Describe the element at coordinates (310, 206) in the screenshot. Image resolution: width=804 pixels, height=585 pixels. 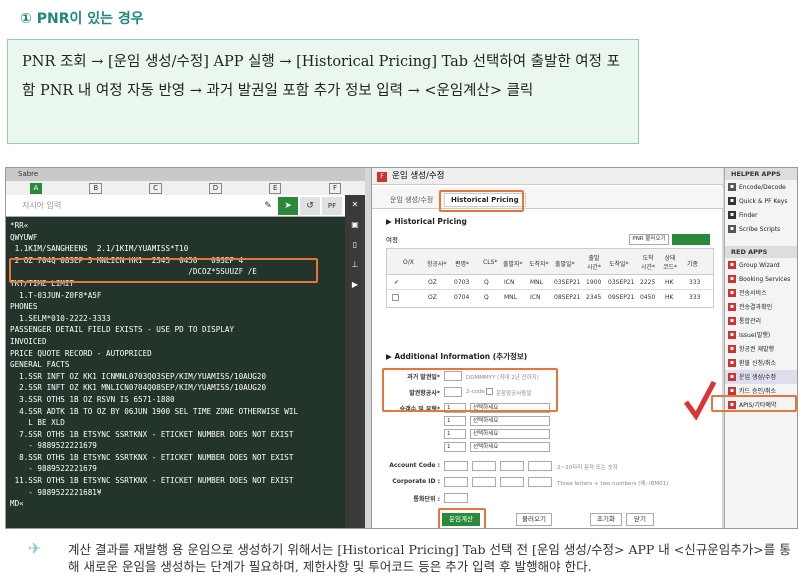
I see `history-icon: ↺` at that location.